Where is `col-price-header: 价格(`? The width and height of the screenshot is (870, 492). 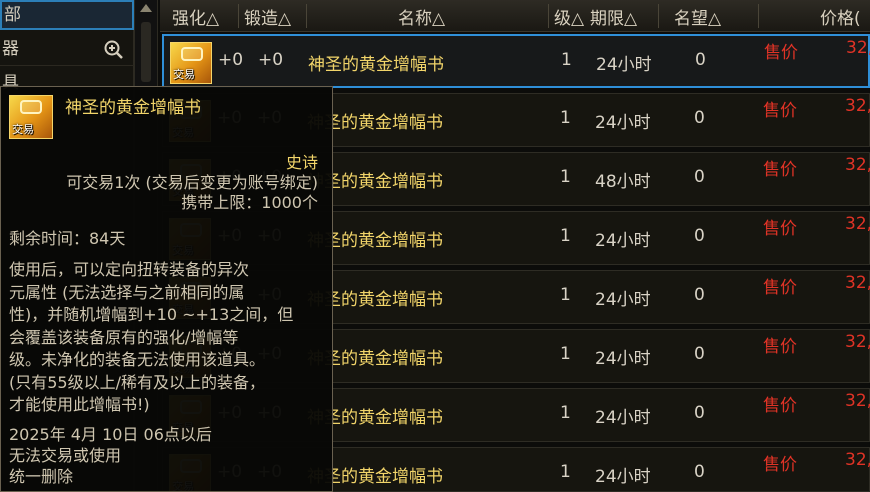 col-price-header: 价格( is located at coordinates (840, 16).